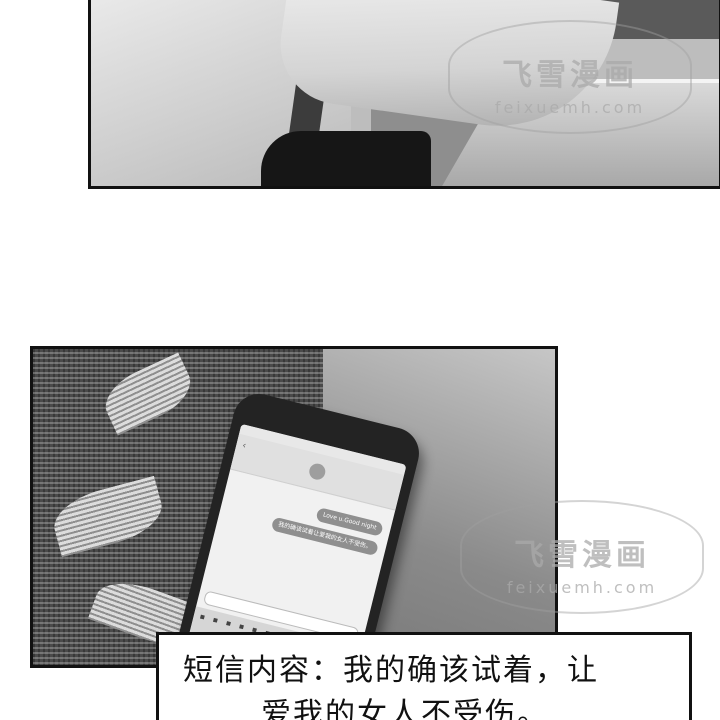 The width and height of the screenshot is (720, 720). I want to click on caption-box: 短信内容：我的确该试着，让 爱我的女人不受伤。, so click(424, 676).